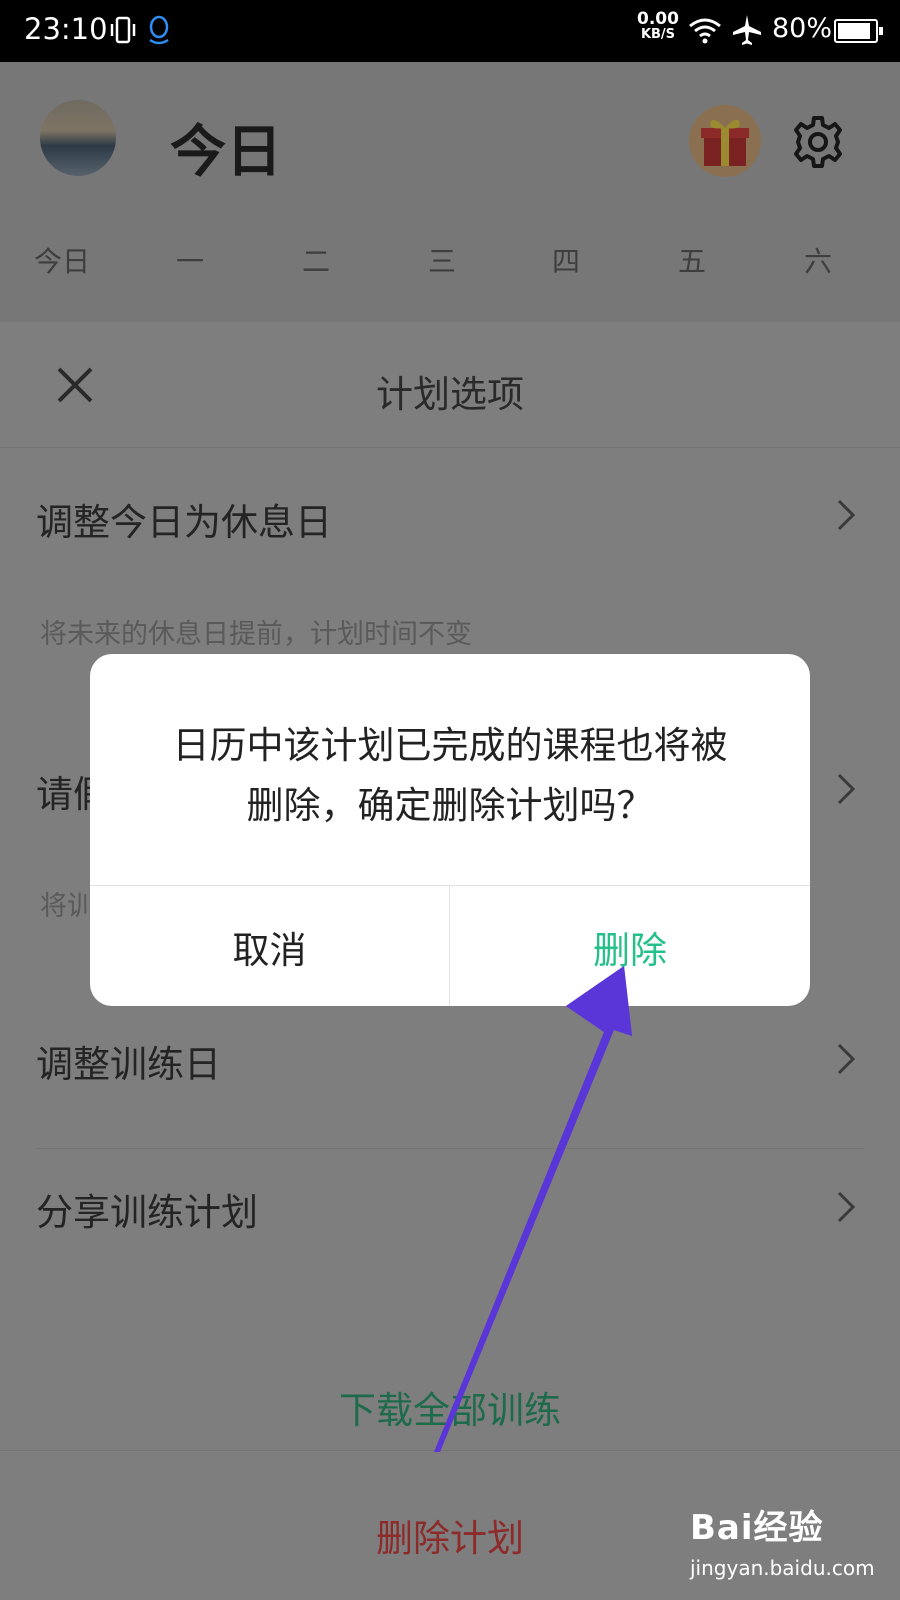 Image resolution: width=900 pixels, height=1600 pixels. I want to click on sheet-title: 计划选项, so click(450, 394).